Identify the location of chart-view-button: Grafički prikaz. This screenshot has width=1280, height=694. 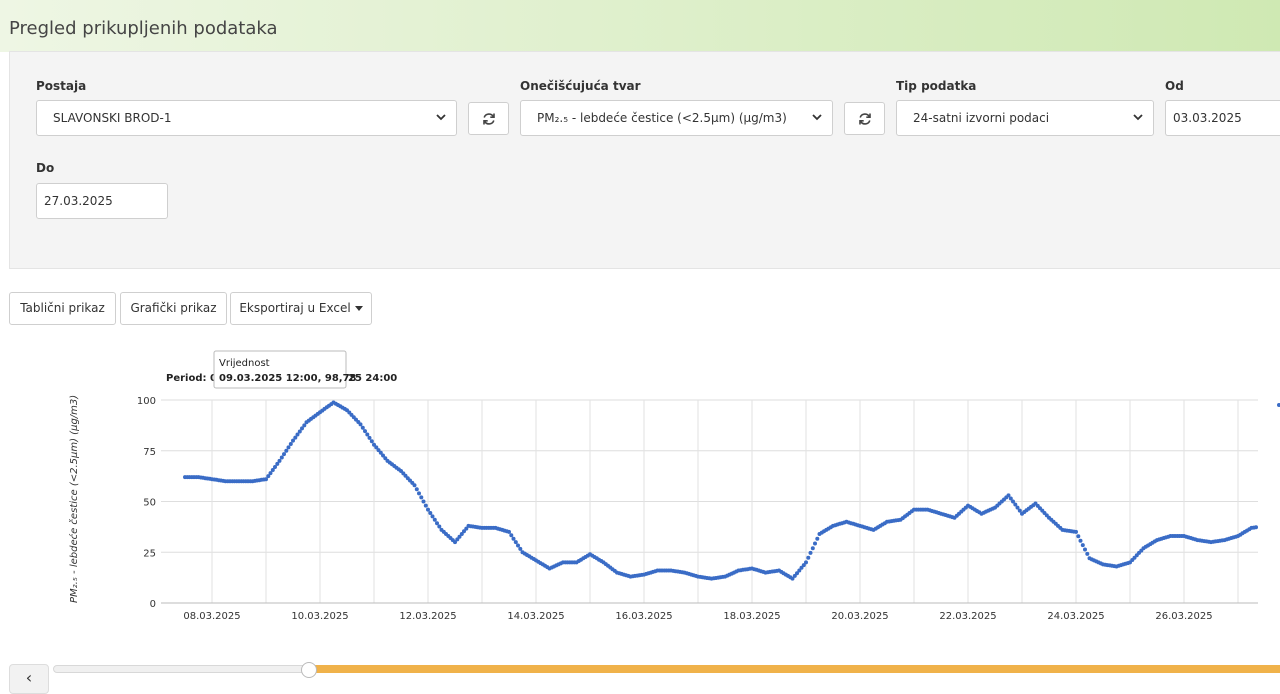
(173, 308).